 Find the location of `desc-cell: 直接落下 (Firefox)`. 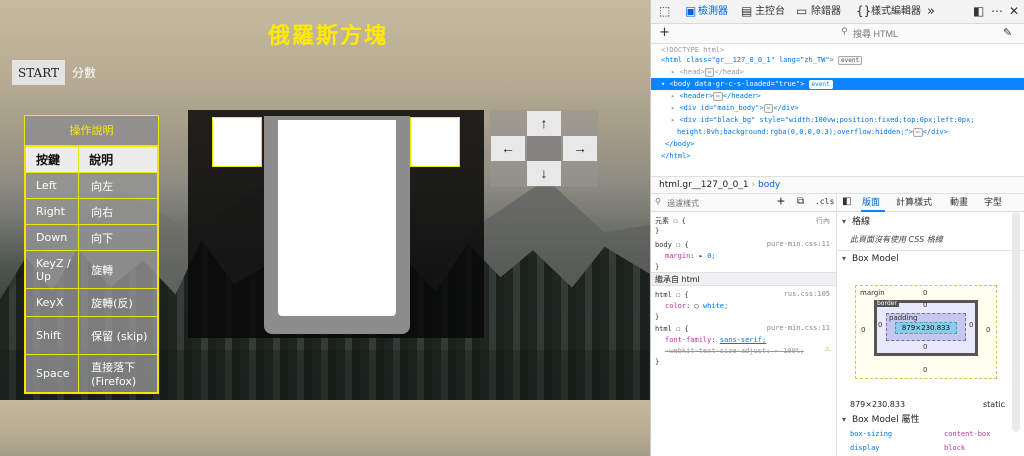

desc-cell: 直接落下 (Firefox) is located at coordinates (118, 373).